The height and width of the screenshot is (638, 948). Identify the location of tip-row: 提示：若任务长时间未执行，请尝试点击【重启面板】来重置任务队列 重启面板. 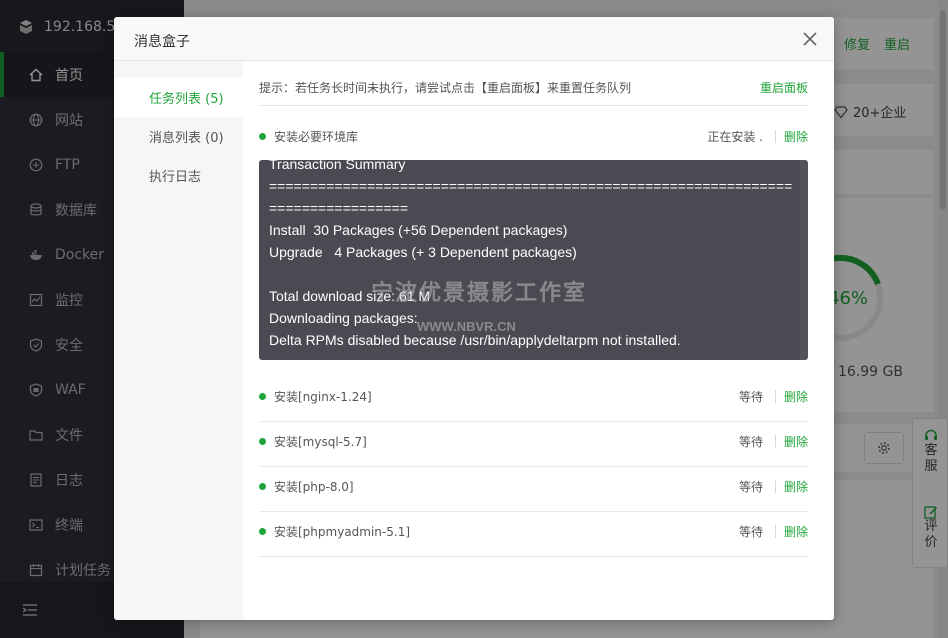
(533, 91).